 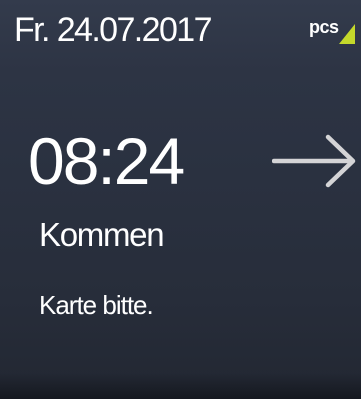 What do you see at coordinates (347, 34) in the screenshot?
I see `logo-accent-icon` at bounding box center [347, 34].